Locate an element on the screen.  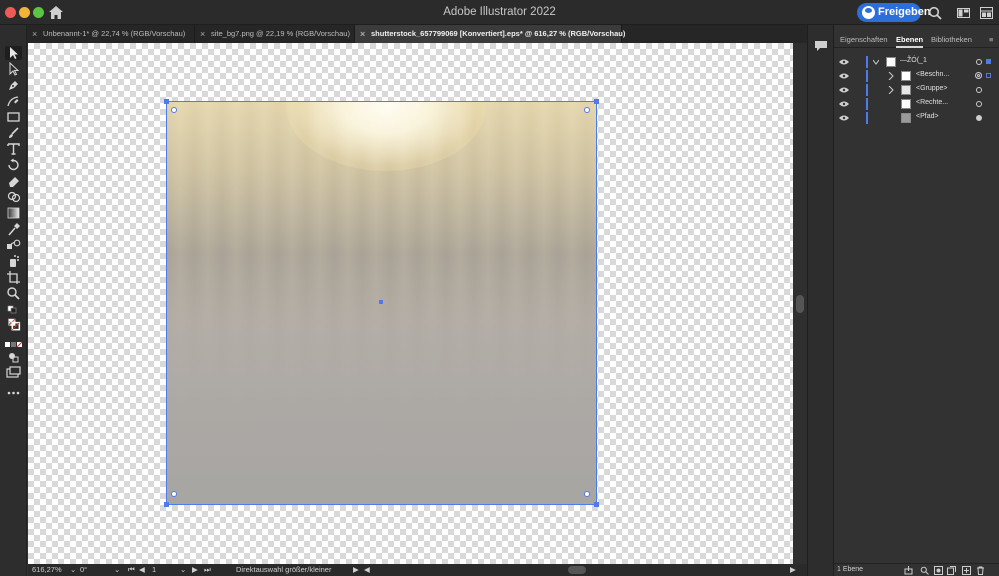
tab-layers: Ebenen is located at coordinates (910, 40).